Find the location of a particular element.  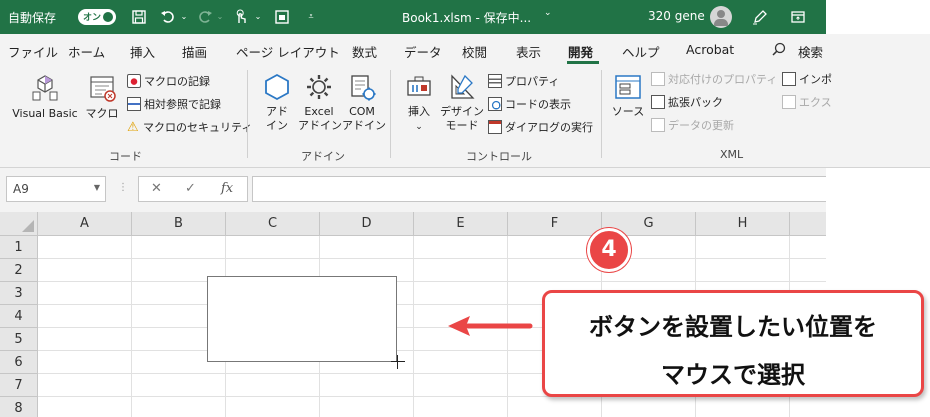

tab-review: 校閲 is located at coordinates (474, 51).